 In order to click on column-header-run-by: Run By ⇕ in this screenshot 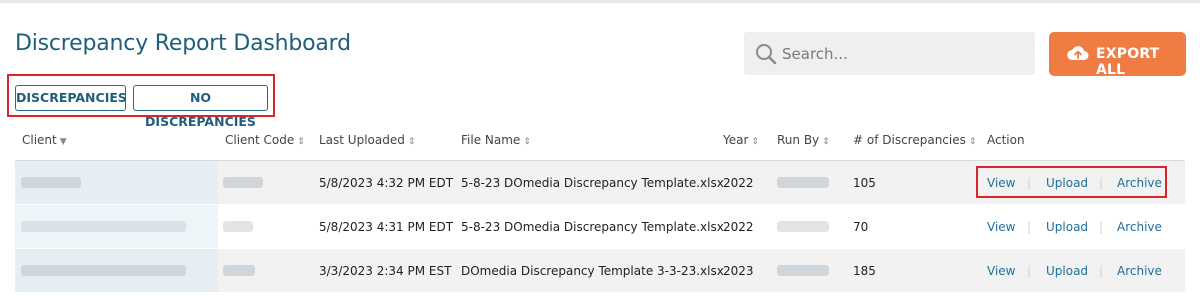, I will do `click(803, 140)`.